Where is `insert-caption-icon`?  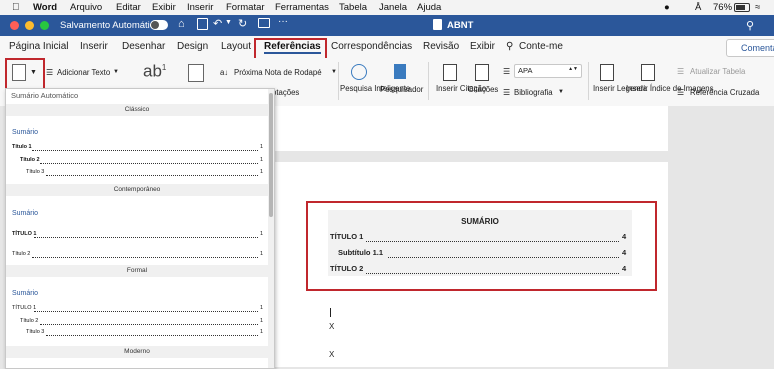
insert-caption-icon is located at coordinates (607, 72).